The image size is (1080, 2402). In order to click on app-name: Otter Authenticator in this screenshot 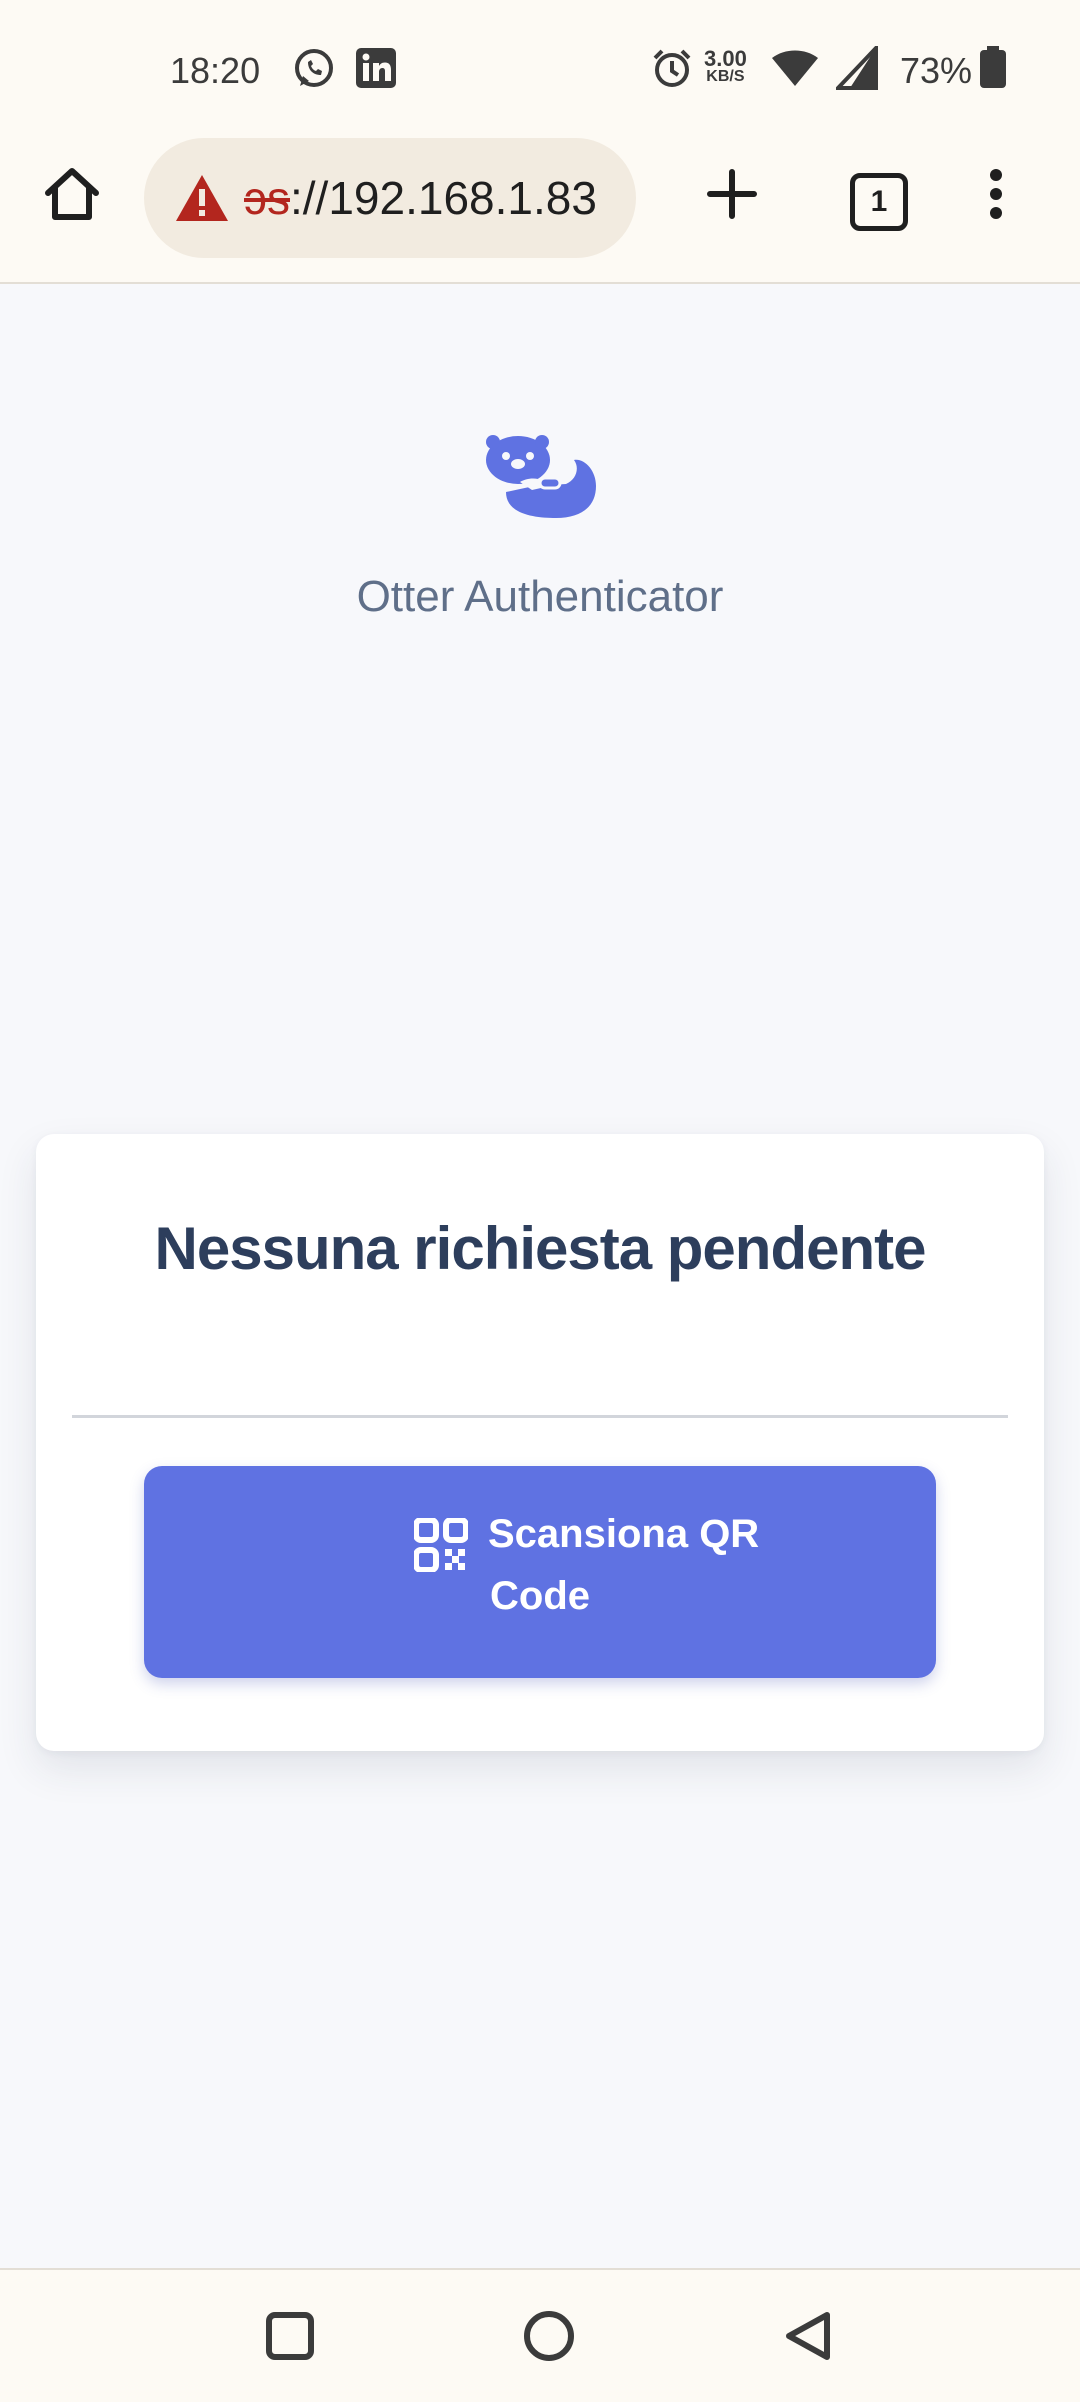, I will do `click(540, 596)`.